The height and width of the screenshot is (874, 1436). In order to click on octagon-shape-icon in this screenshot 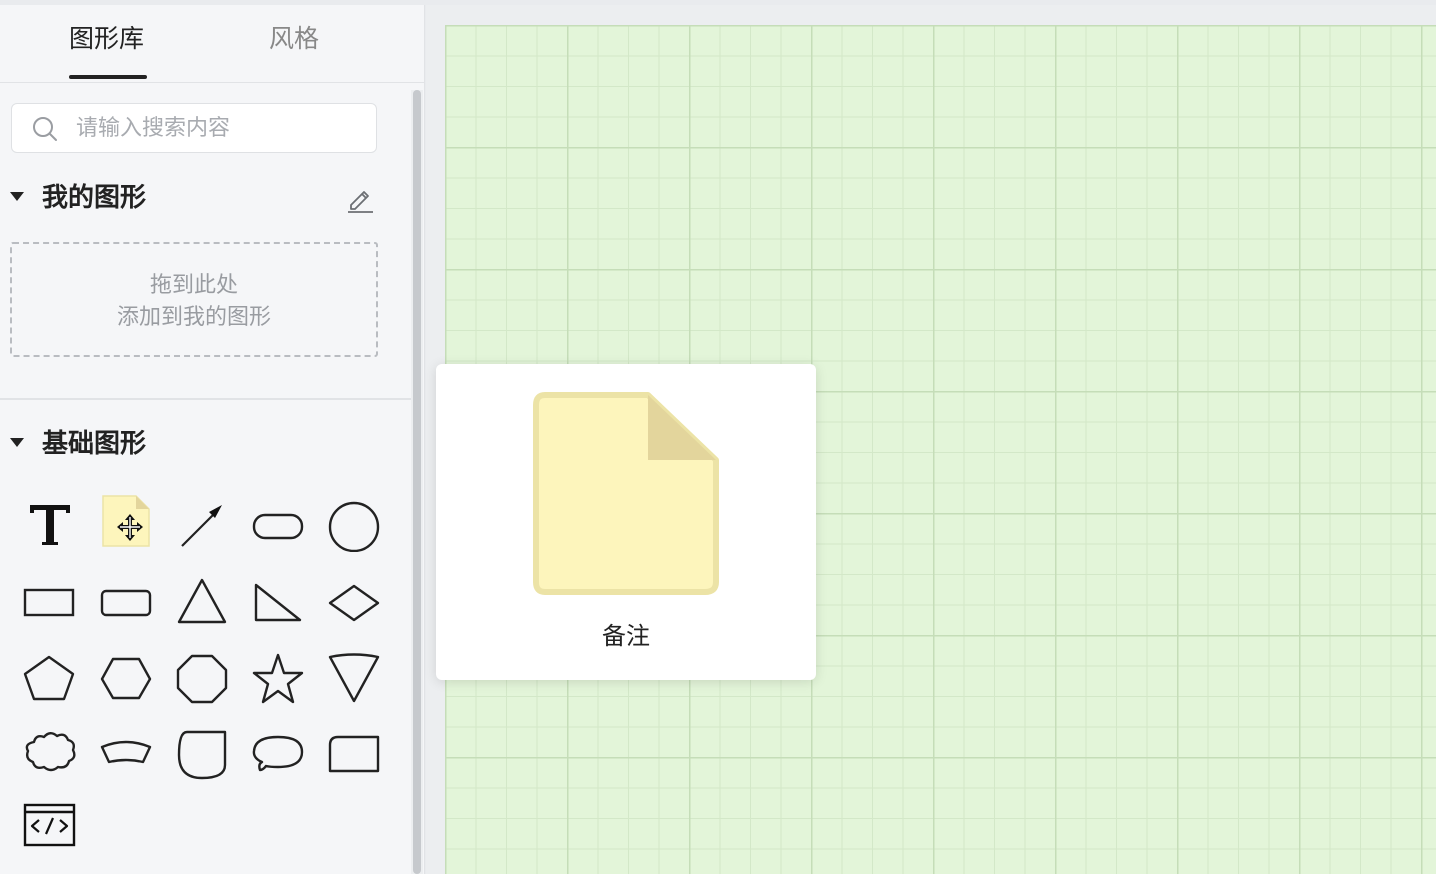, I will do `click(202, 674)`.